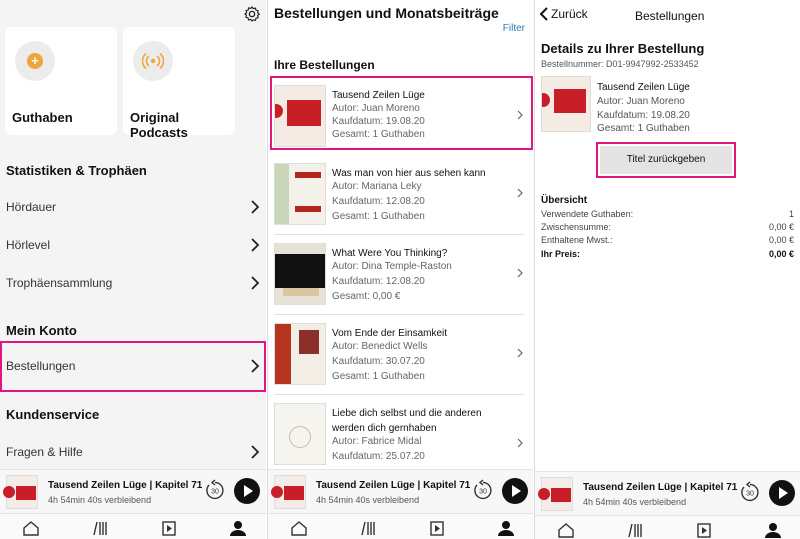 This screenshot has width=800, height=539. Describe the element at coordinates (133, 452) in the screenshot. I see `menu-item-fragen-hilfe: Fragen & Hilfe` at that location.